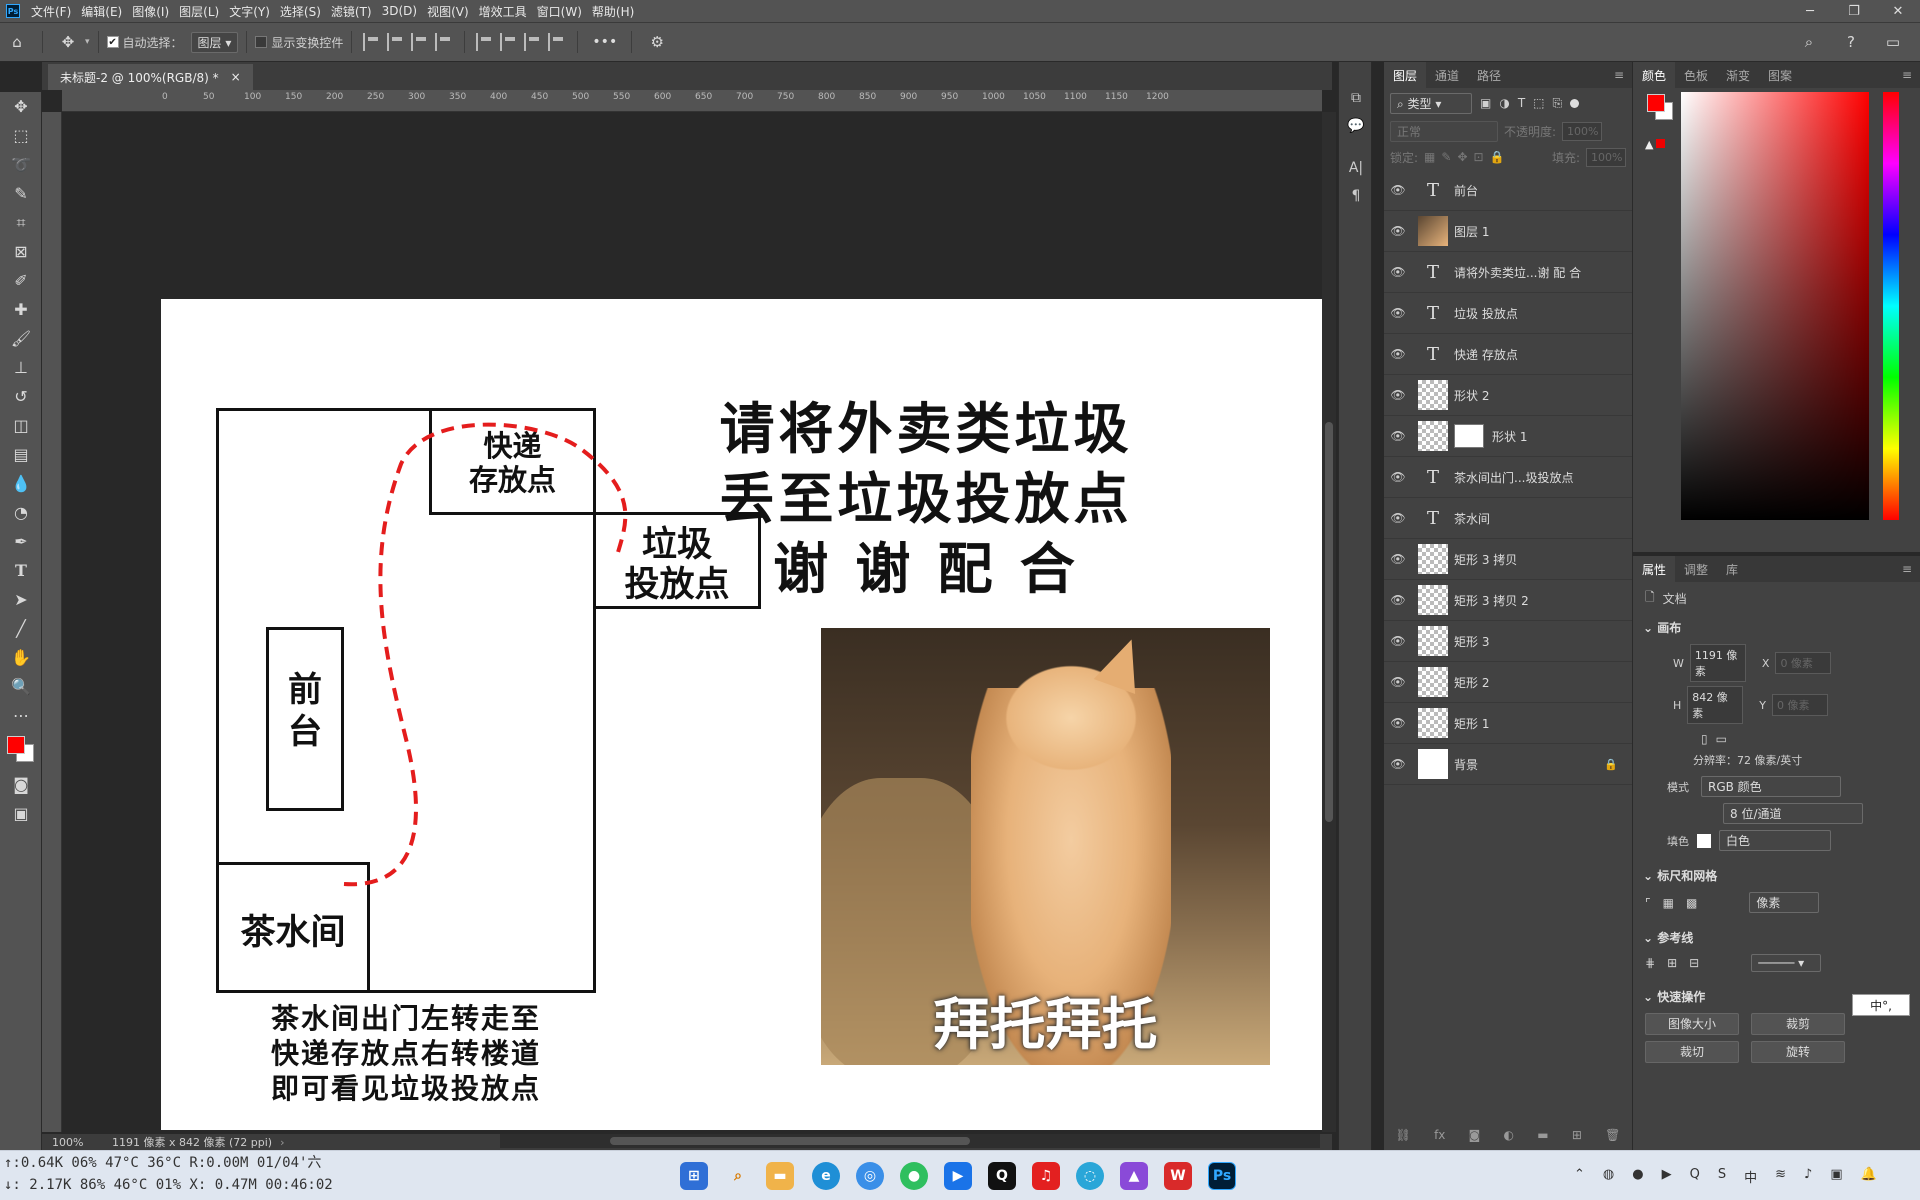  What do you see at coordinates (1717, 663) in the screenshot?
I see `width-field: 1191 像素` at bounding box center [1717, 663].